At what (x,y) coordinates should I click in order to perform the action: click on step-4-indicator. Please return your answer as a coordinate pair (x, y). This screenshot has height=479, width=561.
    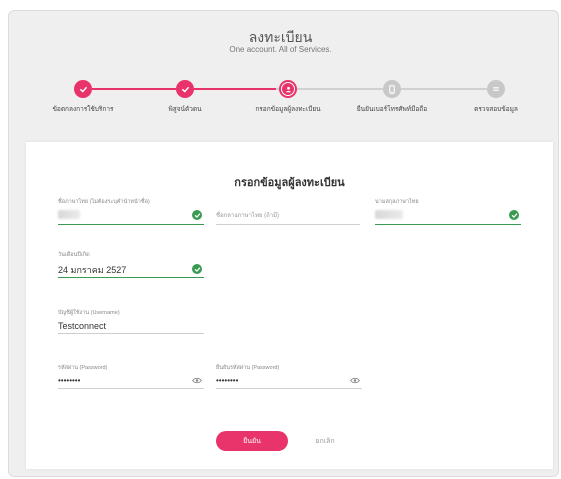
    Looking at the image, I should click on (392, 89).